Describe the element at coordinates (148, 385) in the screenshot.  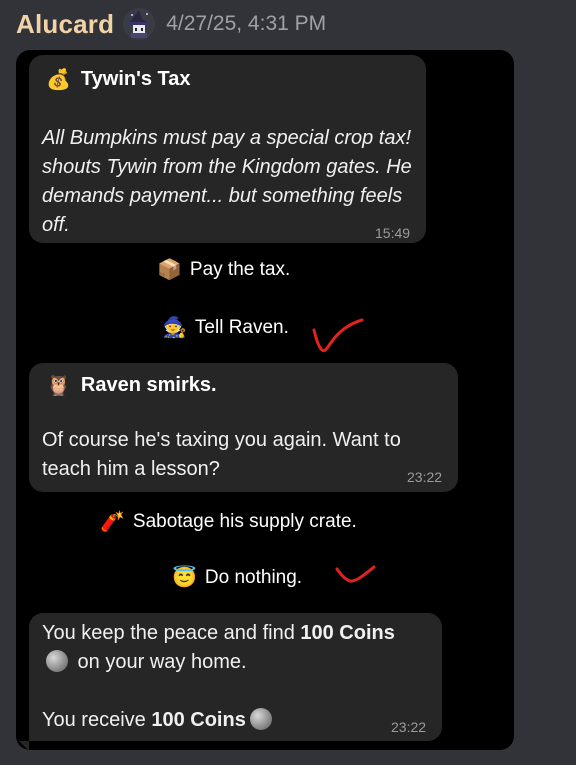
I see `message-title-text: Raven smirks.` at that location.